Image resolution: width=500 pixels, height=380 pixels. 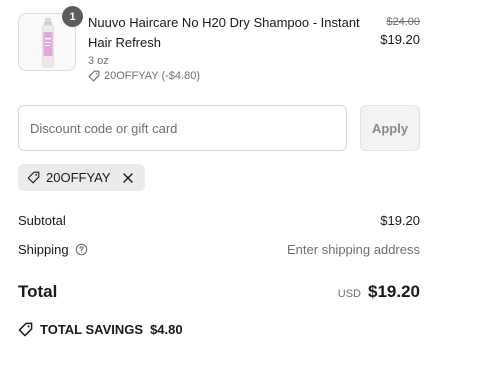 I want to click on product-thumbnail-wrap: 1, so click(x=50, y=38).